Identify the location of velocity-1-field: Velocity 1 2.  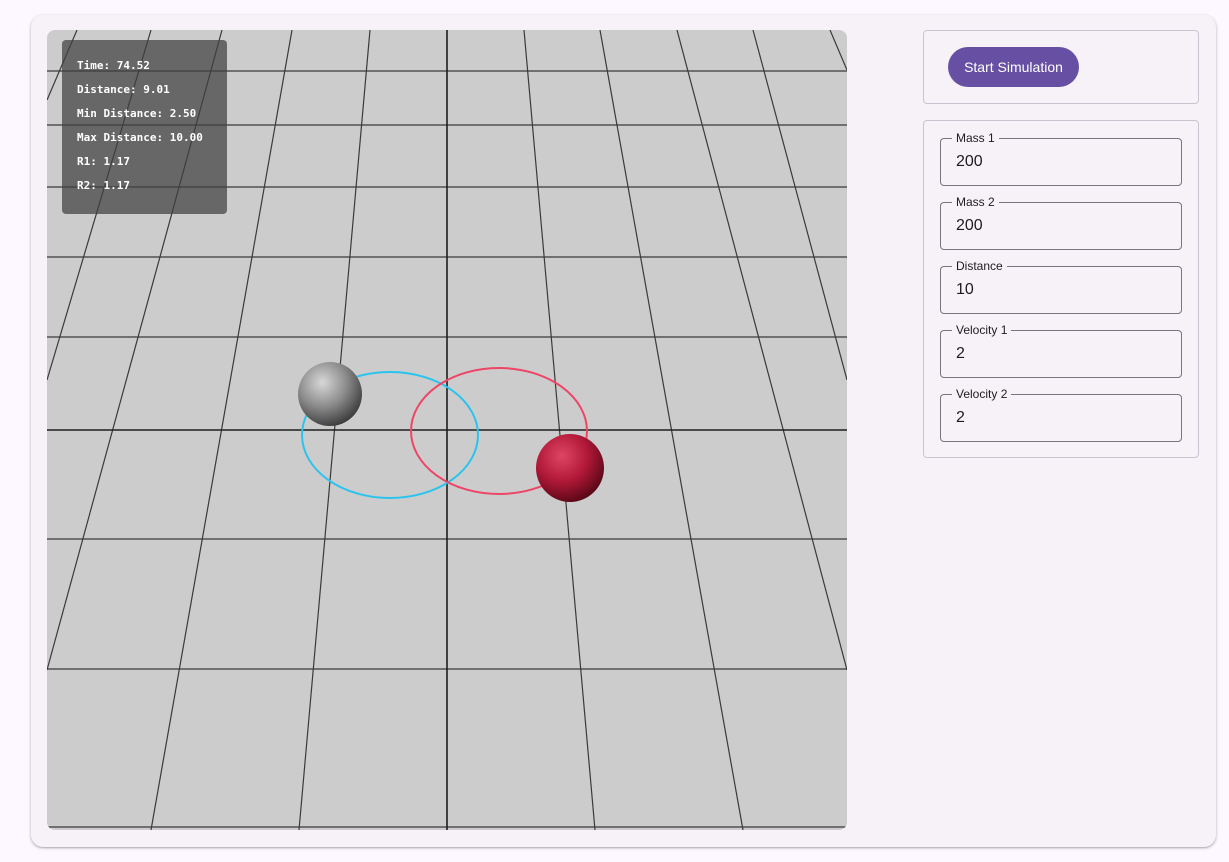
(1061, 350).